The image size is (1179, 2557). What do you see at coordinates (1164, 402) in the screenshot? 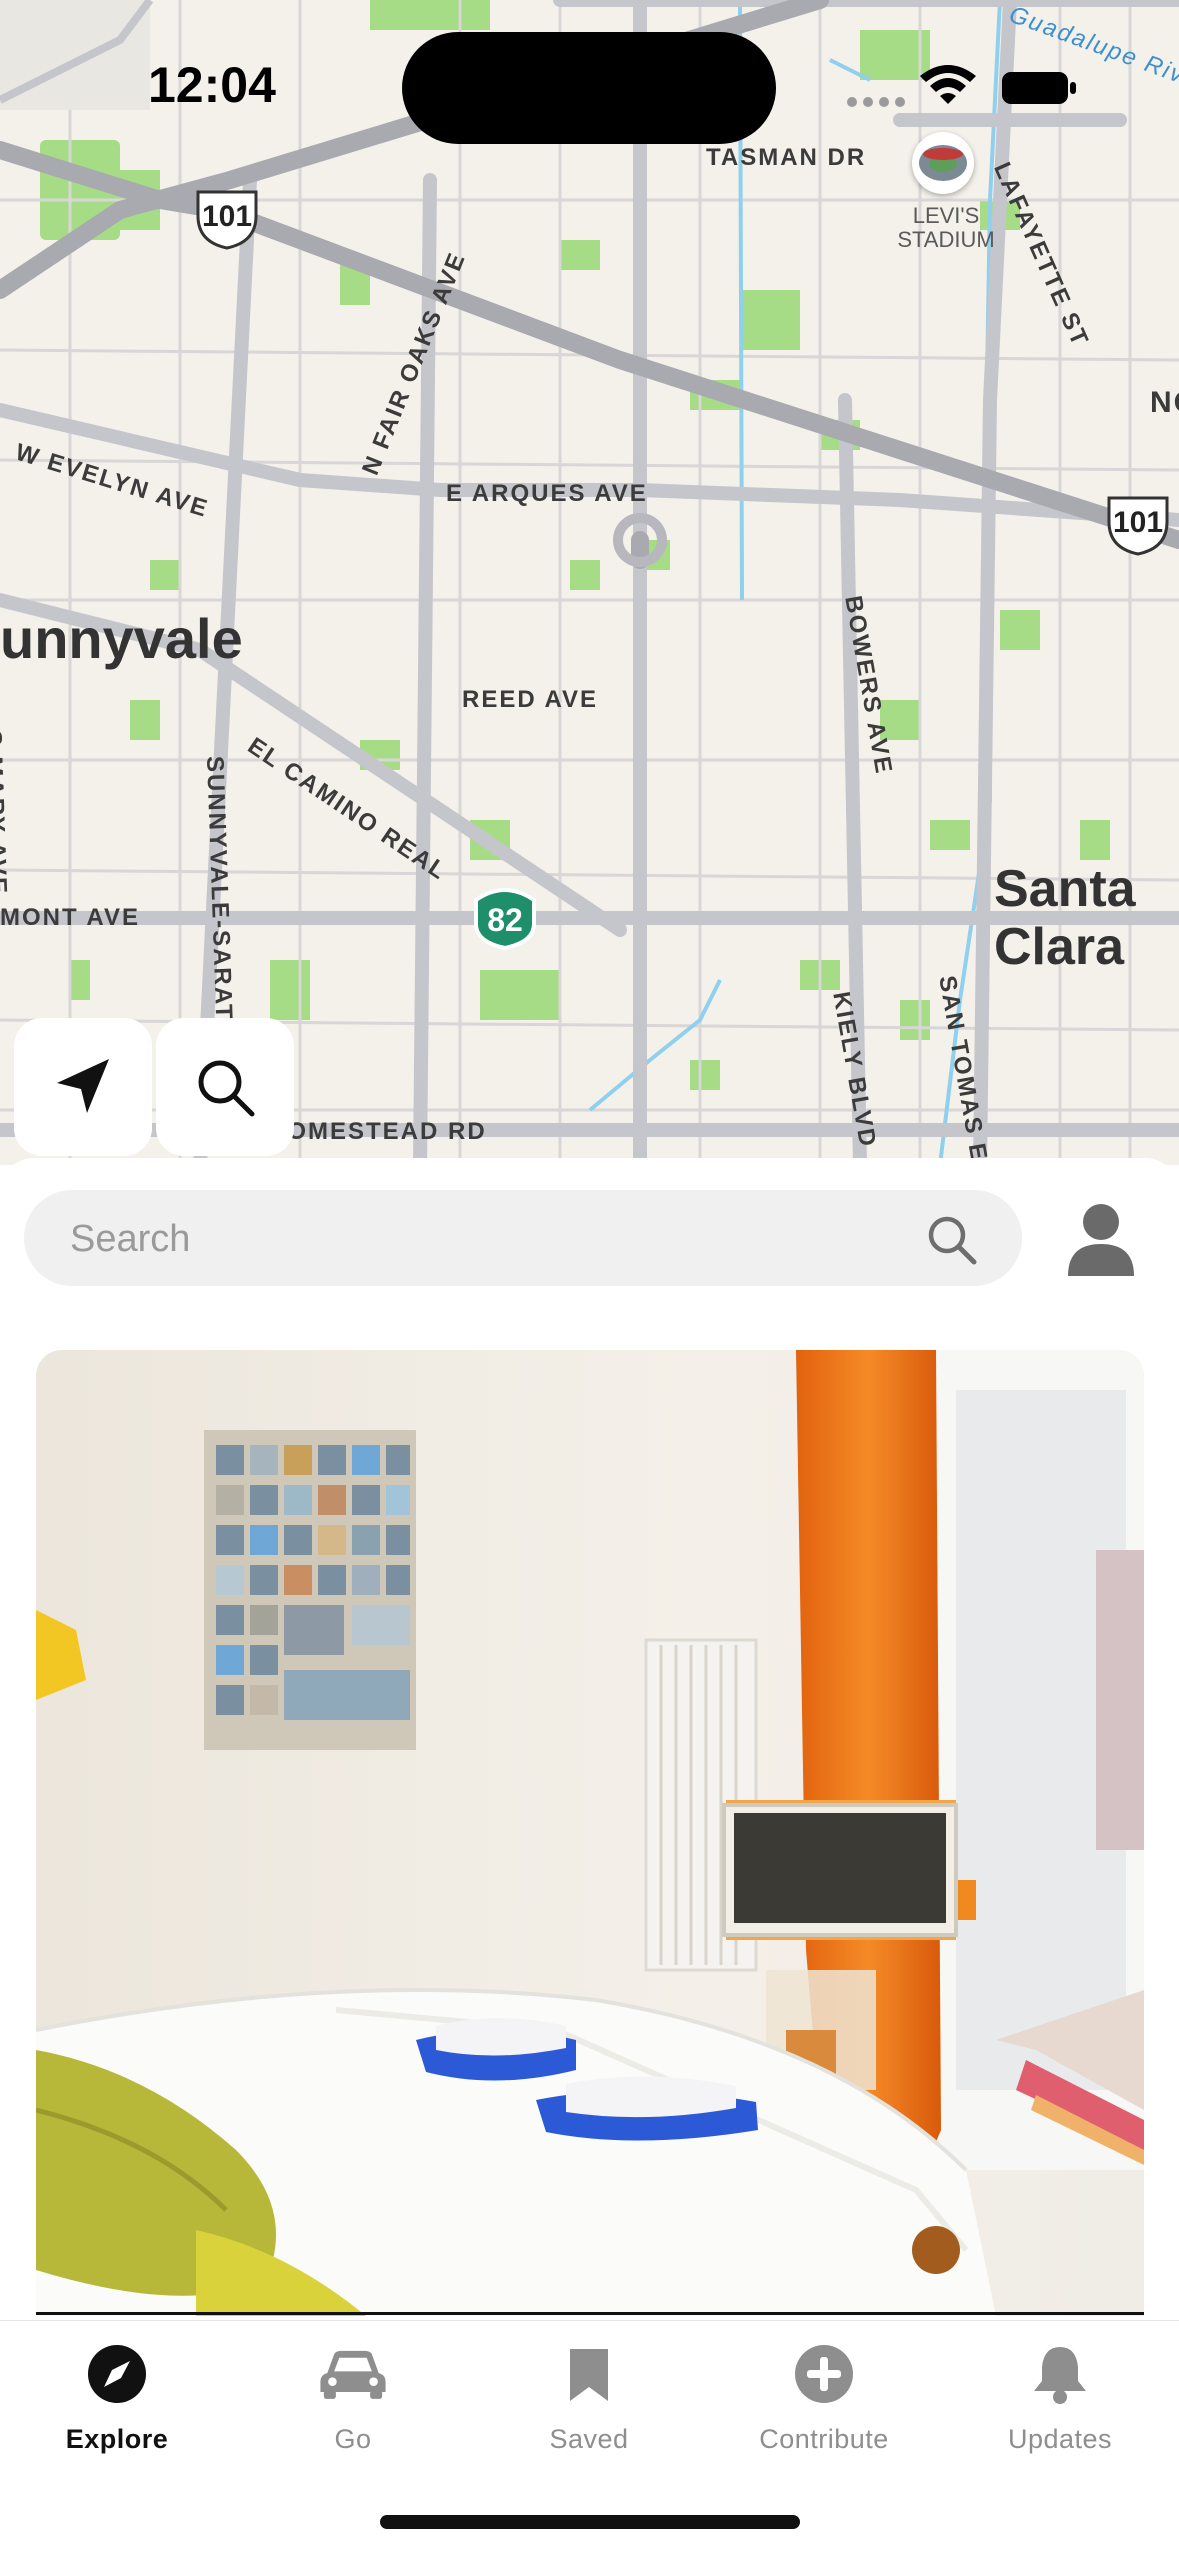
I see `edge-label: NO` at bounding box center [1164, 402].